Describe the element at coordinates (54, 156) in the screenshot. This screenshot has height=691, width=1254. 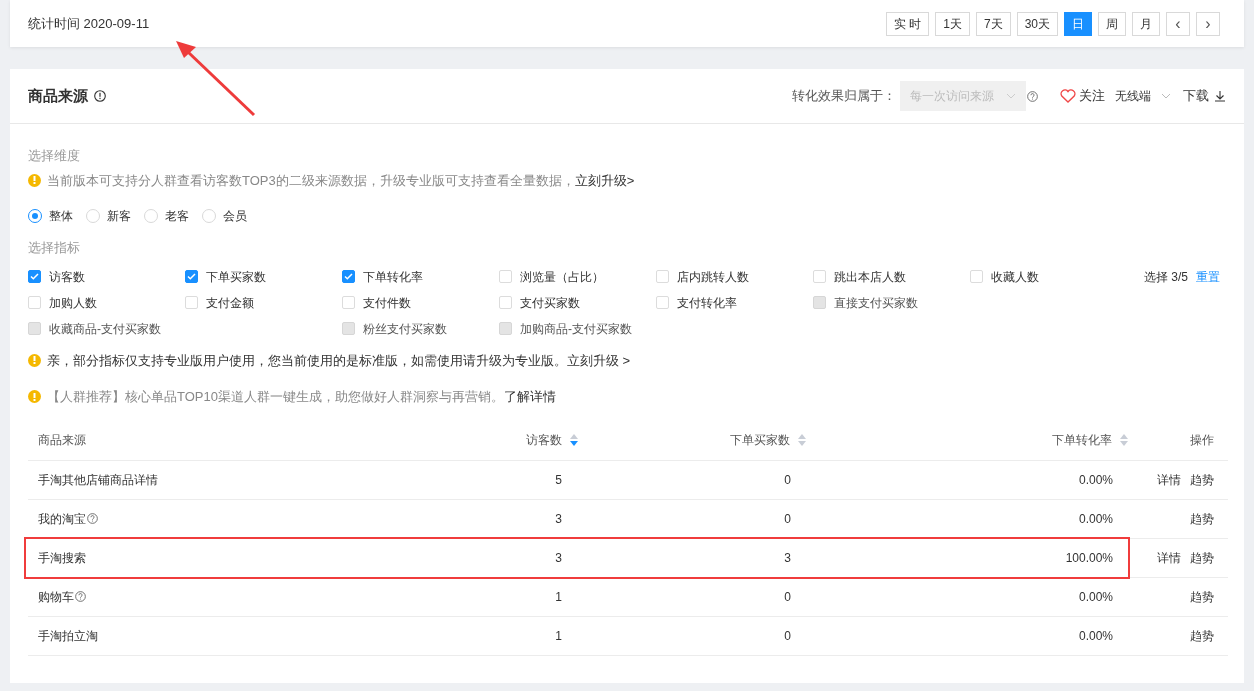
I see `dimension-label: 选择维度` at that location.